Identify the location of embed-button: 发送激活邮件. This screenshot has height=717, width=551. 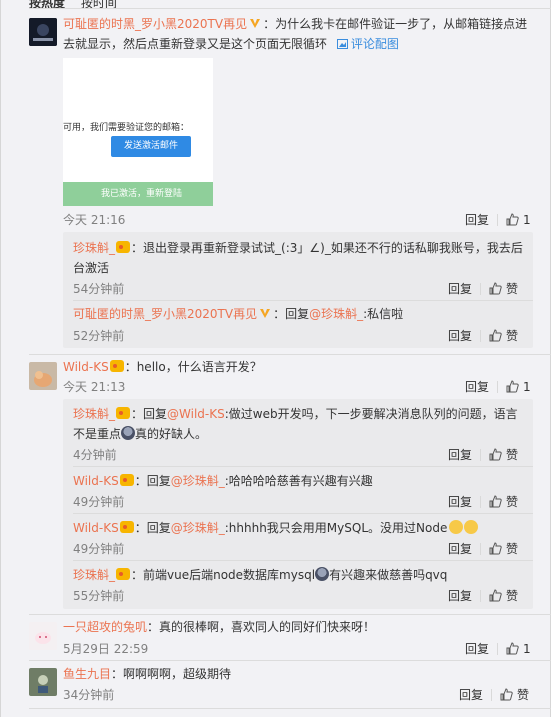
(151, 146).